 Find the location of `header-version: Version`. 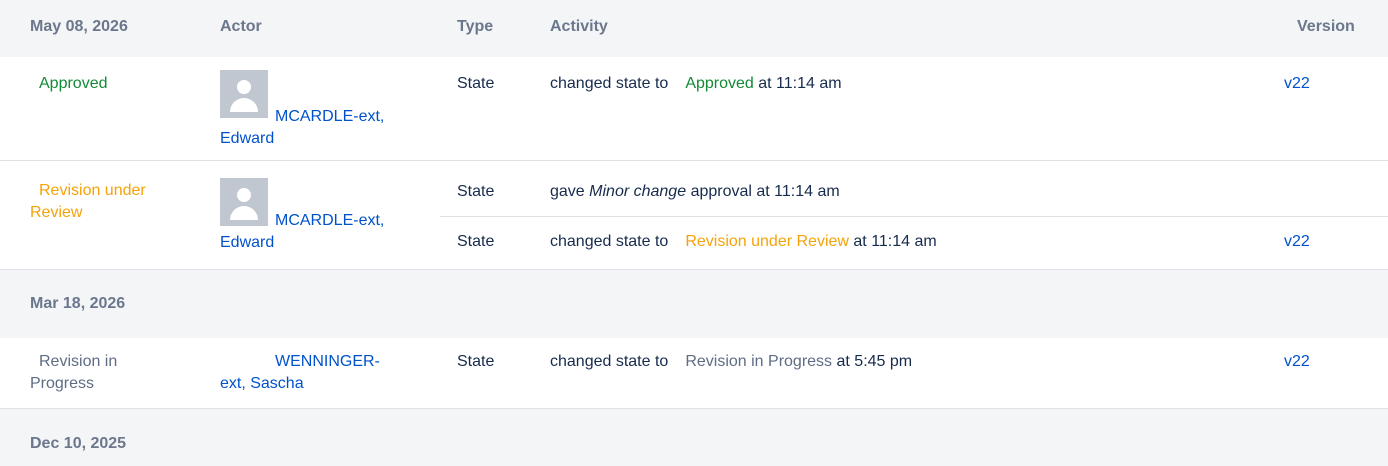

header-version: Version is located at coordinates (1326, 26).